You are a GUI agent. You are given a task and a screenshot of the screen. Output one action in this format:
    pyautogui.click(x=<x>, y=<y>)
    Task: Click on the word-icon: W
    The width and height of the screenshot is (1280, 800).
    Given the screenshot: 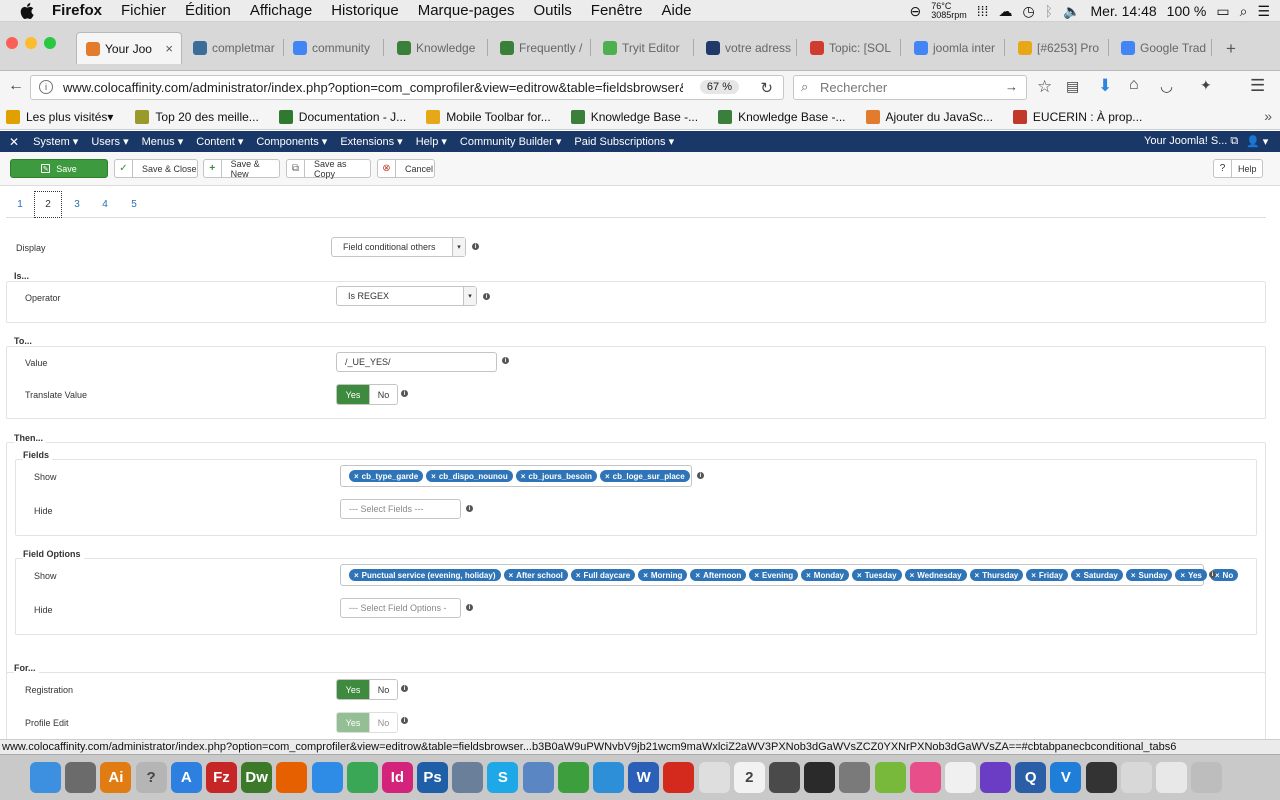 What is the action you would take?
    pyautogui.click(x=644, y=777)
    